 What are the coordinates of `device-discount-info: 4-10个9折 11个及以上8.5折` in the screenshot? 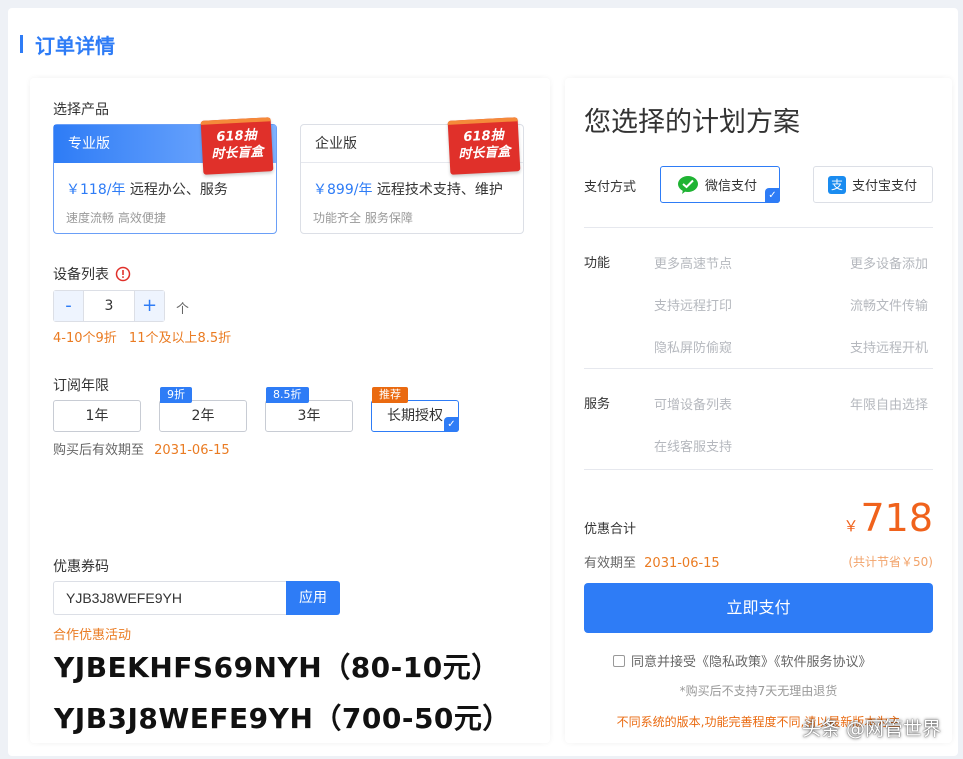 It's located at (142, 336).